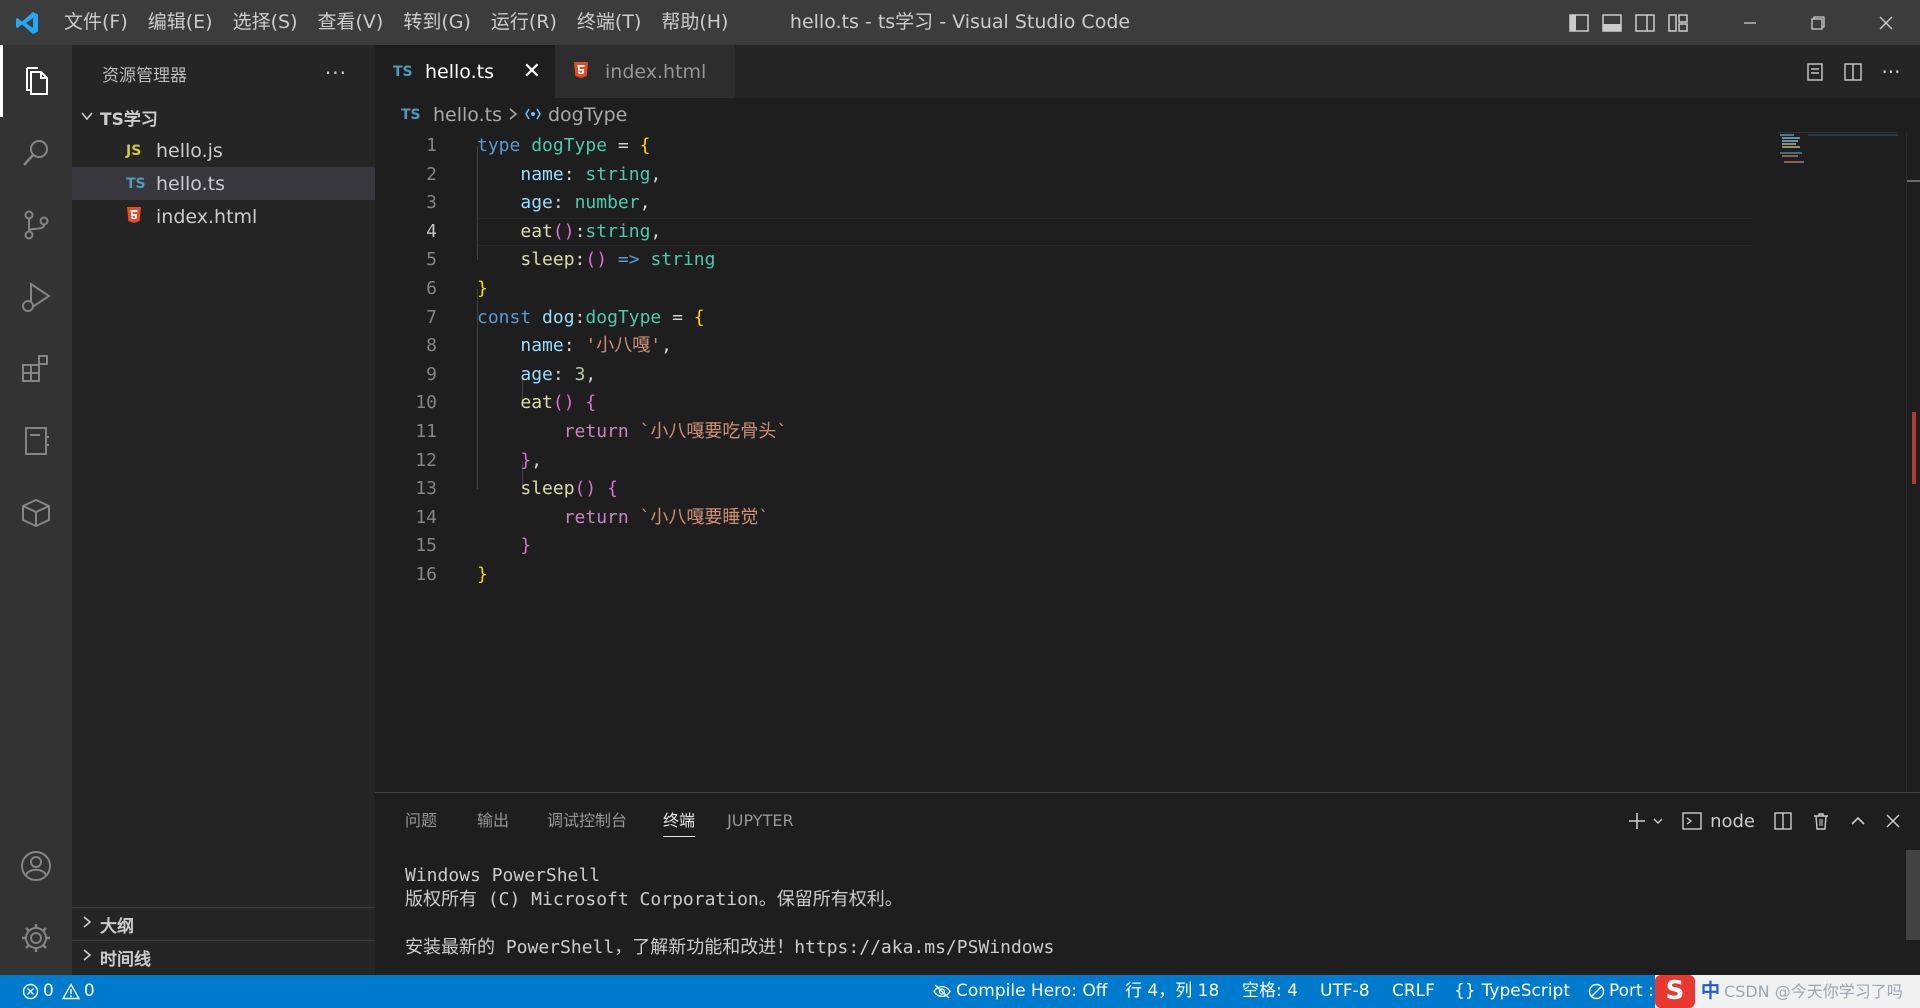 The image size is (1920, 1008). I want to click on problems-status: 0 0, so click(58, 991).